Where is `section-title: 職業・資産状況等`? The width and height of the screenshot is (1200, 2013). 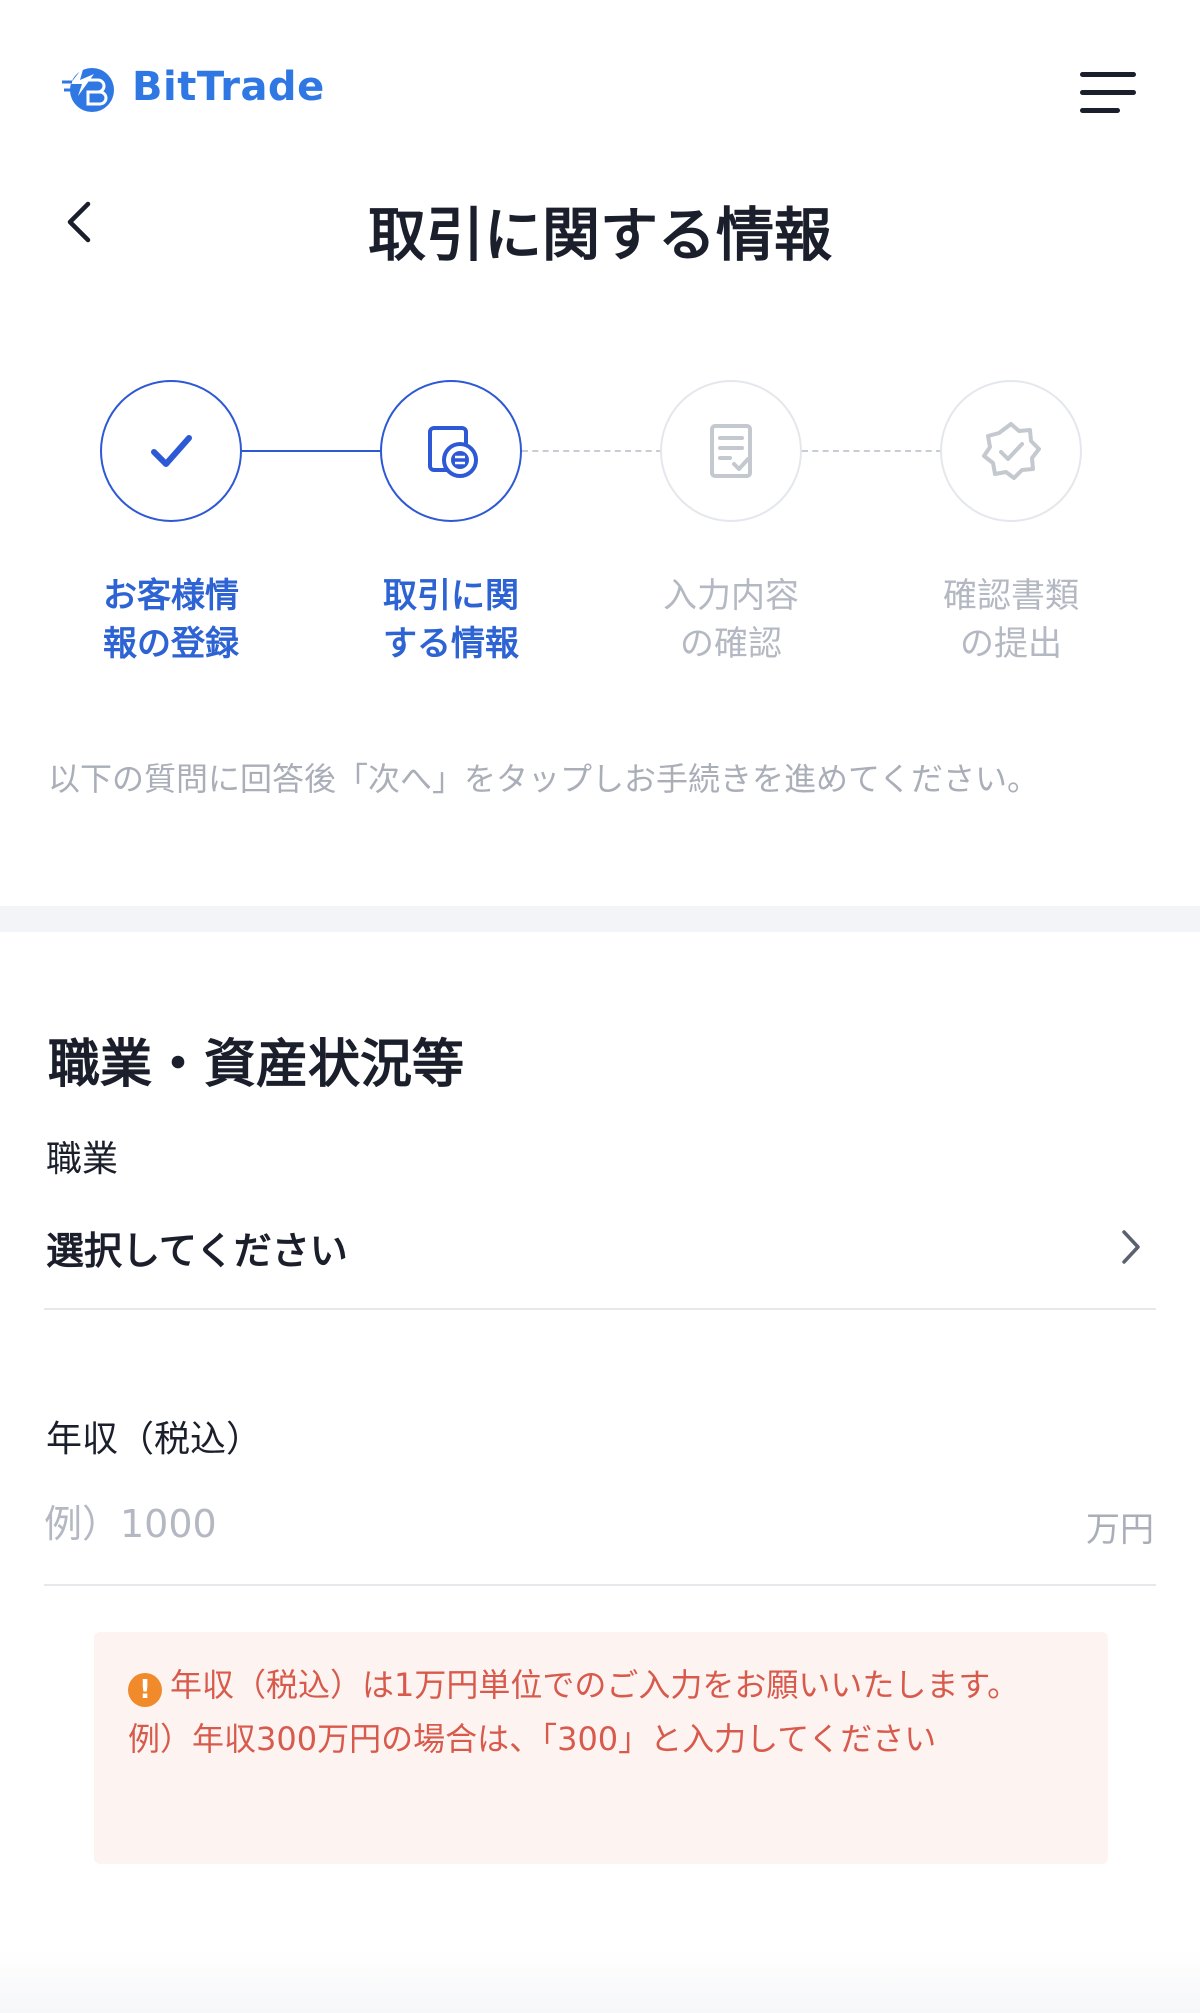
section-title: 職業・資産状況等 is located at coordinates (256, 1065).